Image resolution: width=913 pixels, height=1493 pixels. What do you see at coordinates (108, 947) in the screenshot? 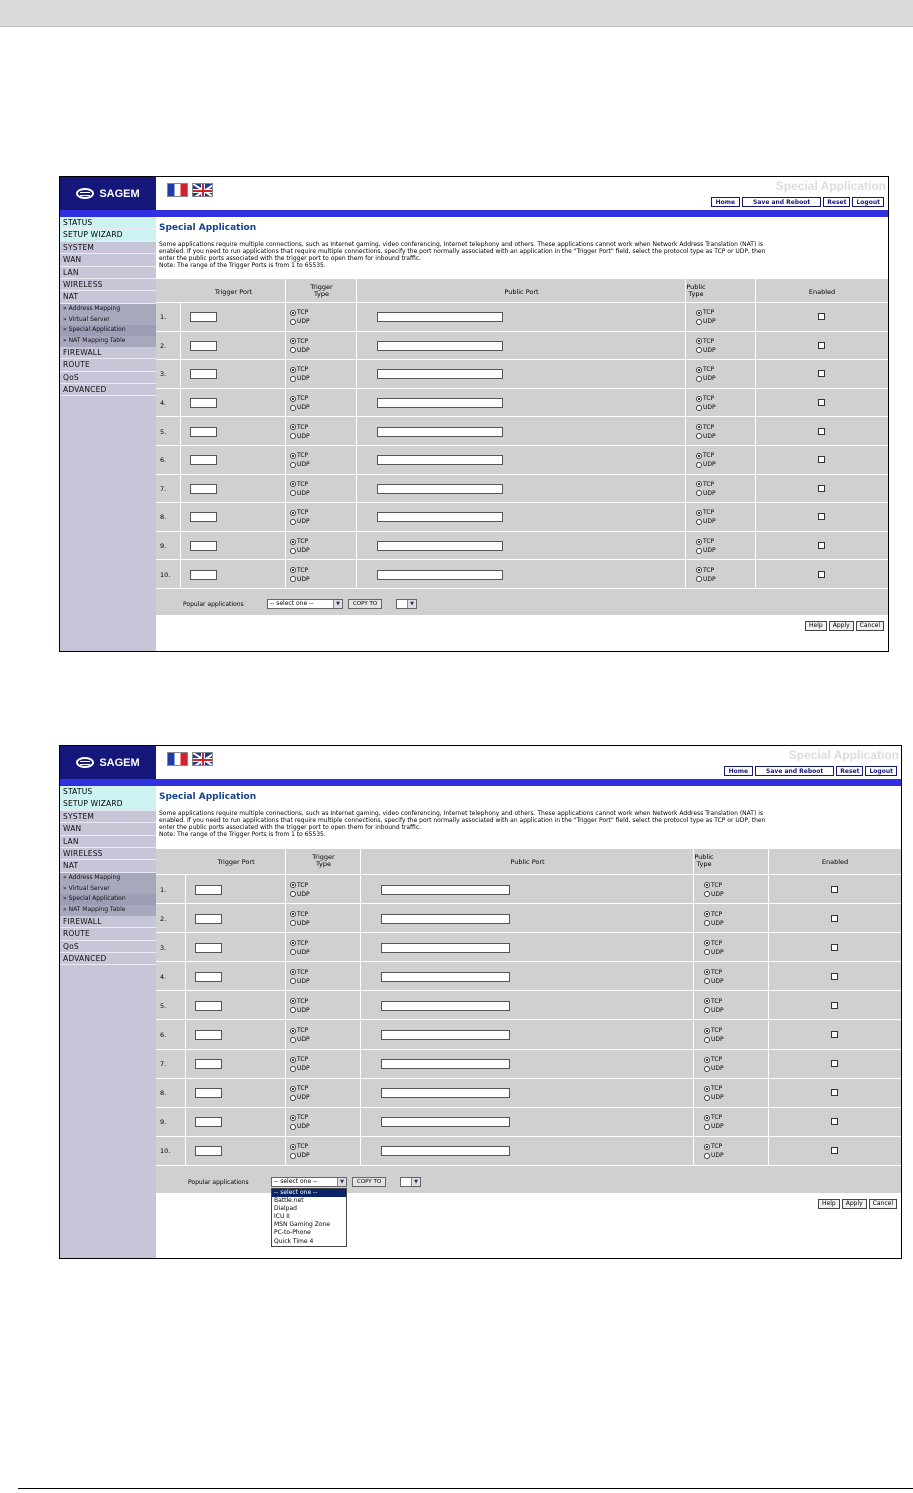
I see `sidebar-item-after-2: QoS` at bounding box center [108, 947].